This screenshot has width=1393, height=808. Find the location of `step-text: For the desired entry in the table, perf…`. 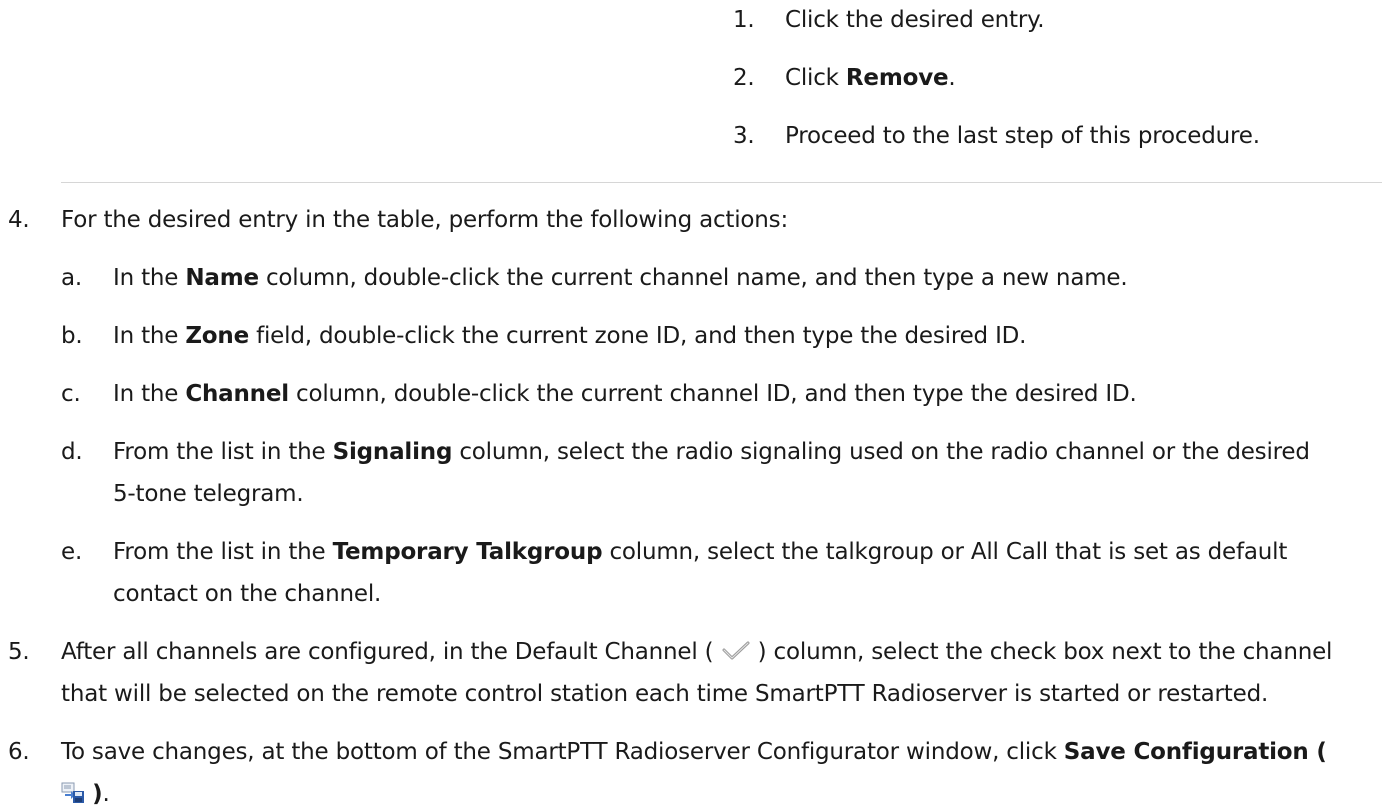

step-text: For the desired entry in the table, perf… is located at coordinates (425, 220).